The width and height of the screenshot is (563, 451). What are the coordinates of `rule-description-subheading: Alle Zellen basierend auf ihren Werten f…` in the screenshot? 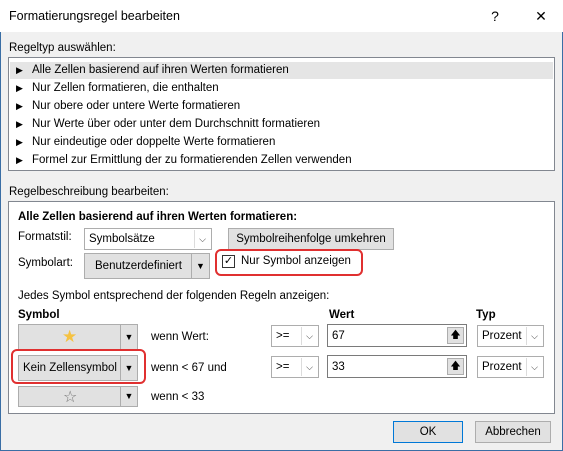 It's located at (158, 217).